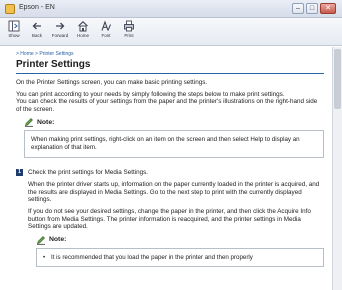 The width and height of the screenshot is (342, 290). I want to click on close-button: ✕, so click(328, 8).